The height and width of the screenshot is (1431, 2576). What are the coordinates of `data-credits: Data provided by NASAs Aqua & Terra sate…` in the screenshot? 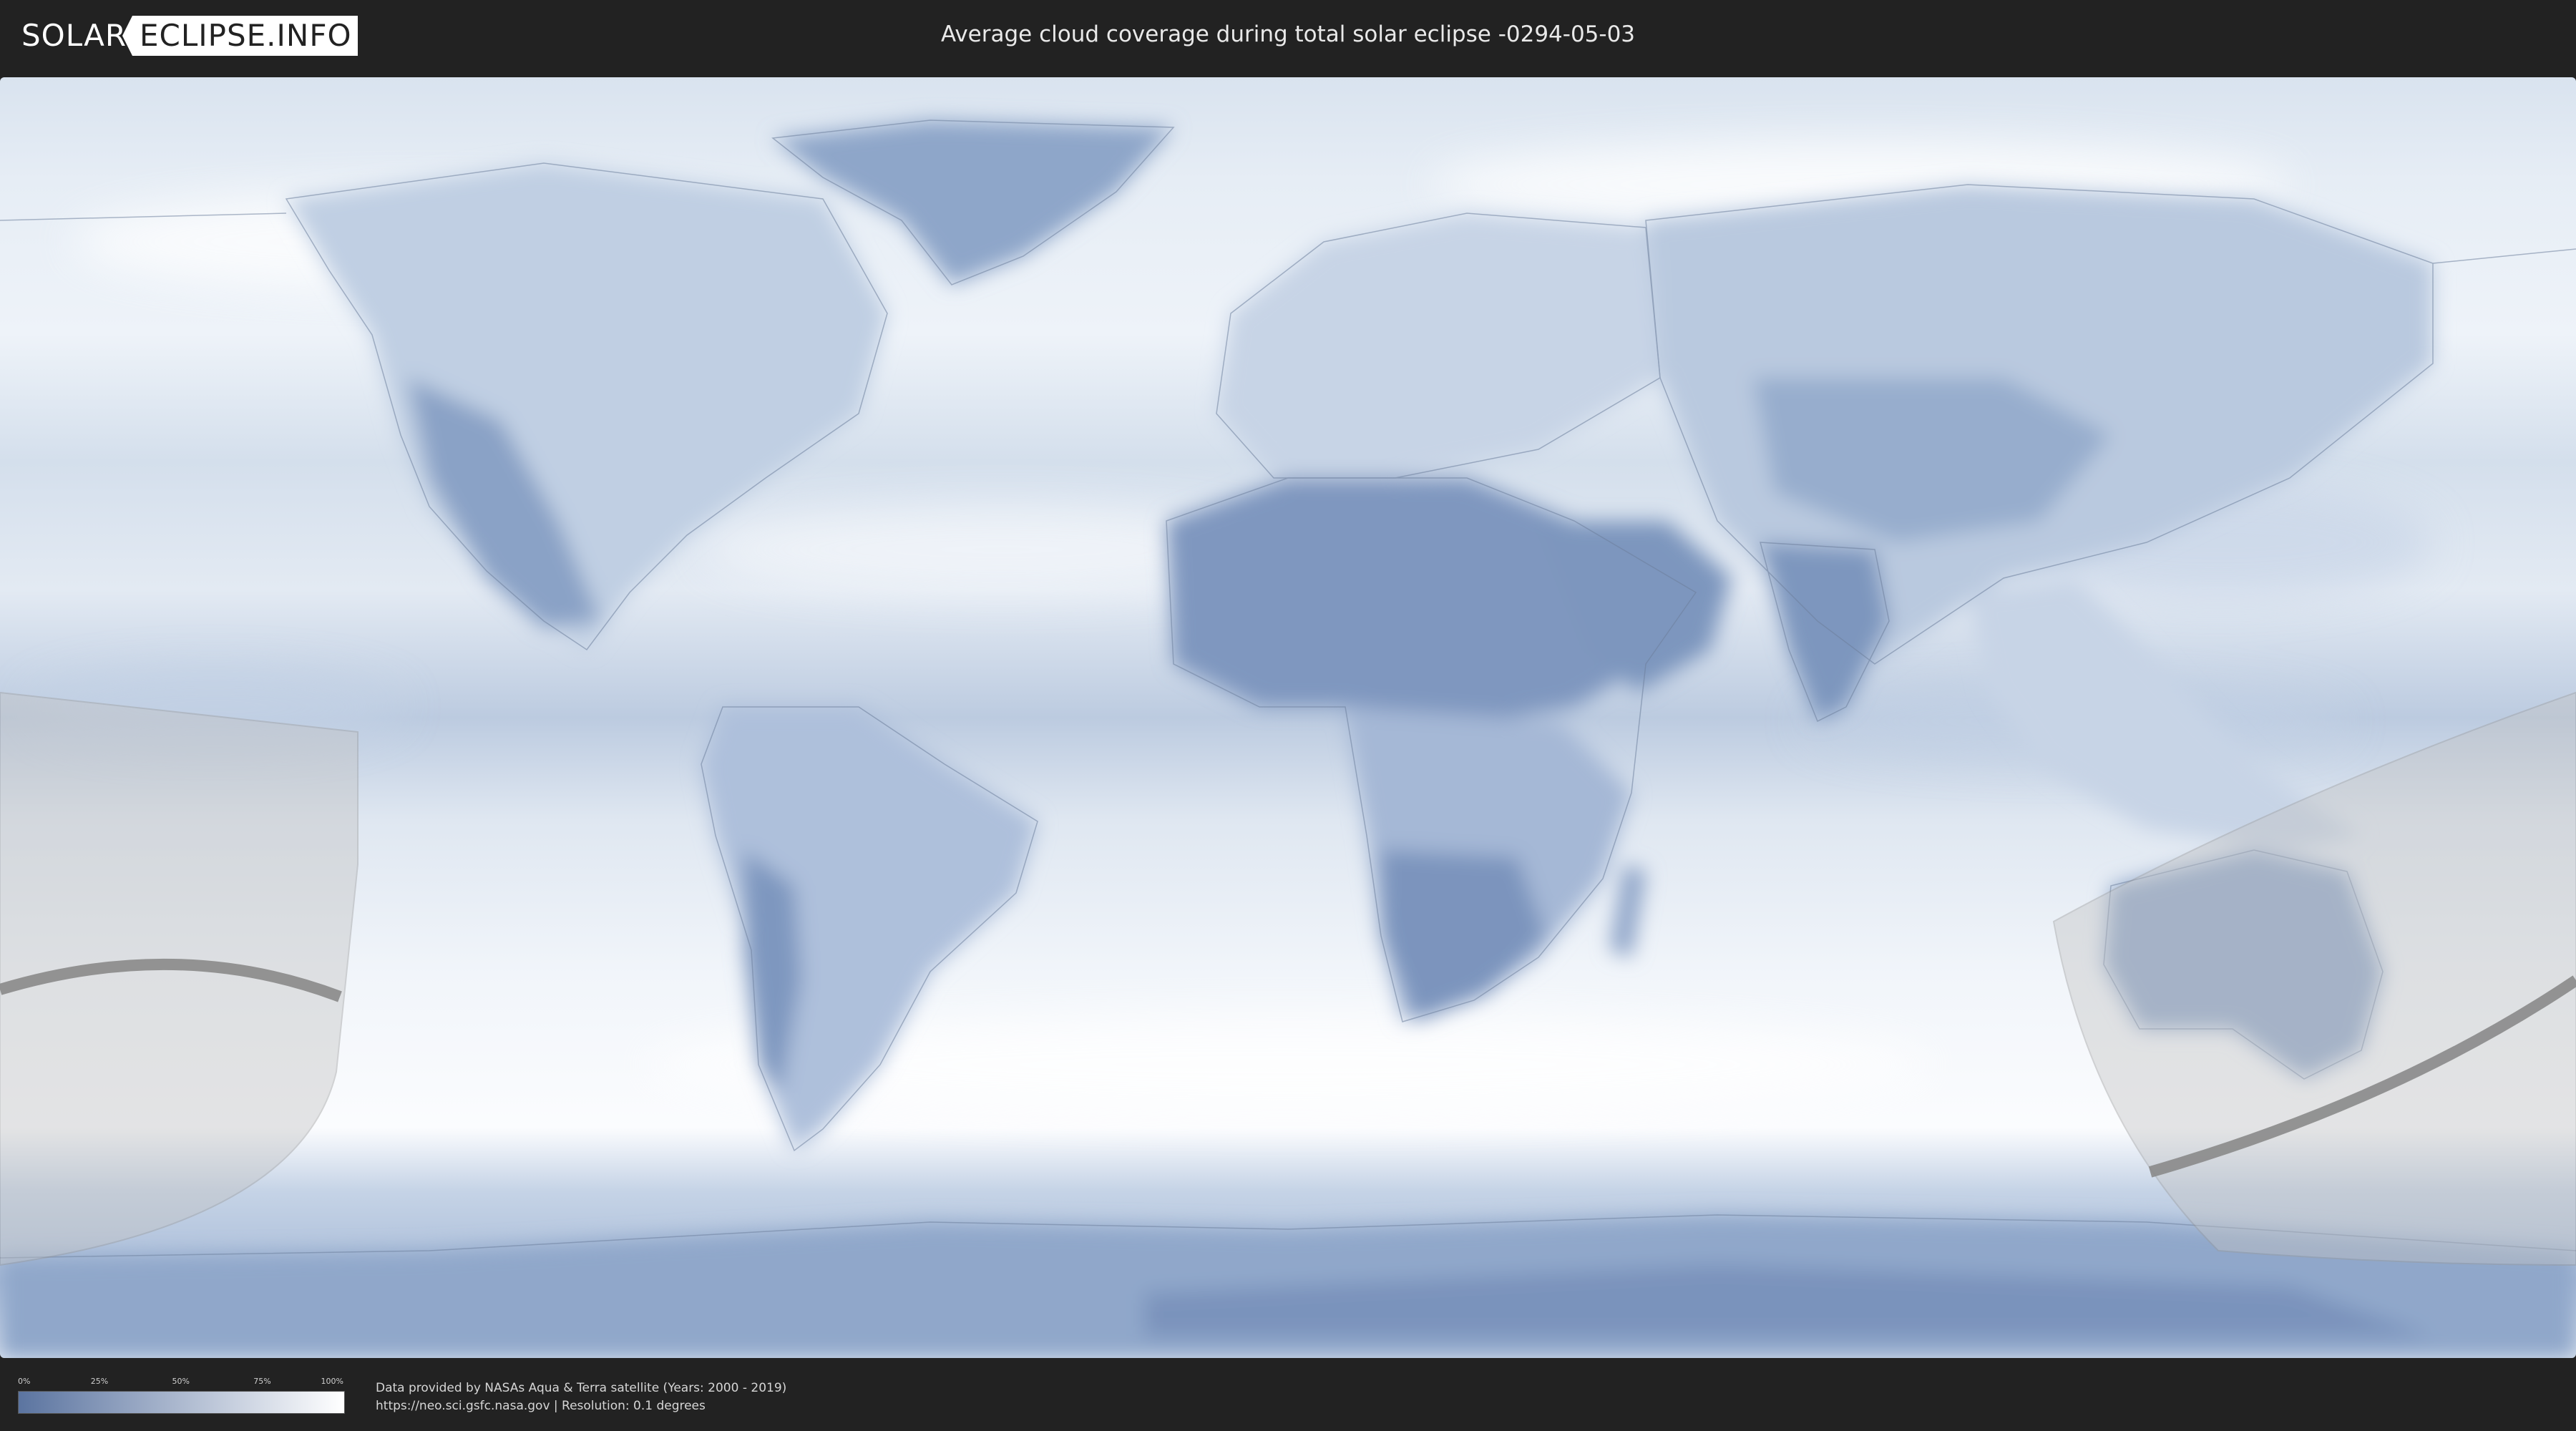 It's located at (581, 1397).